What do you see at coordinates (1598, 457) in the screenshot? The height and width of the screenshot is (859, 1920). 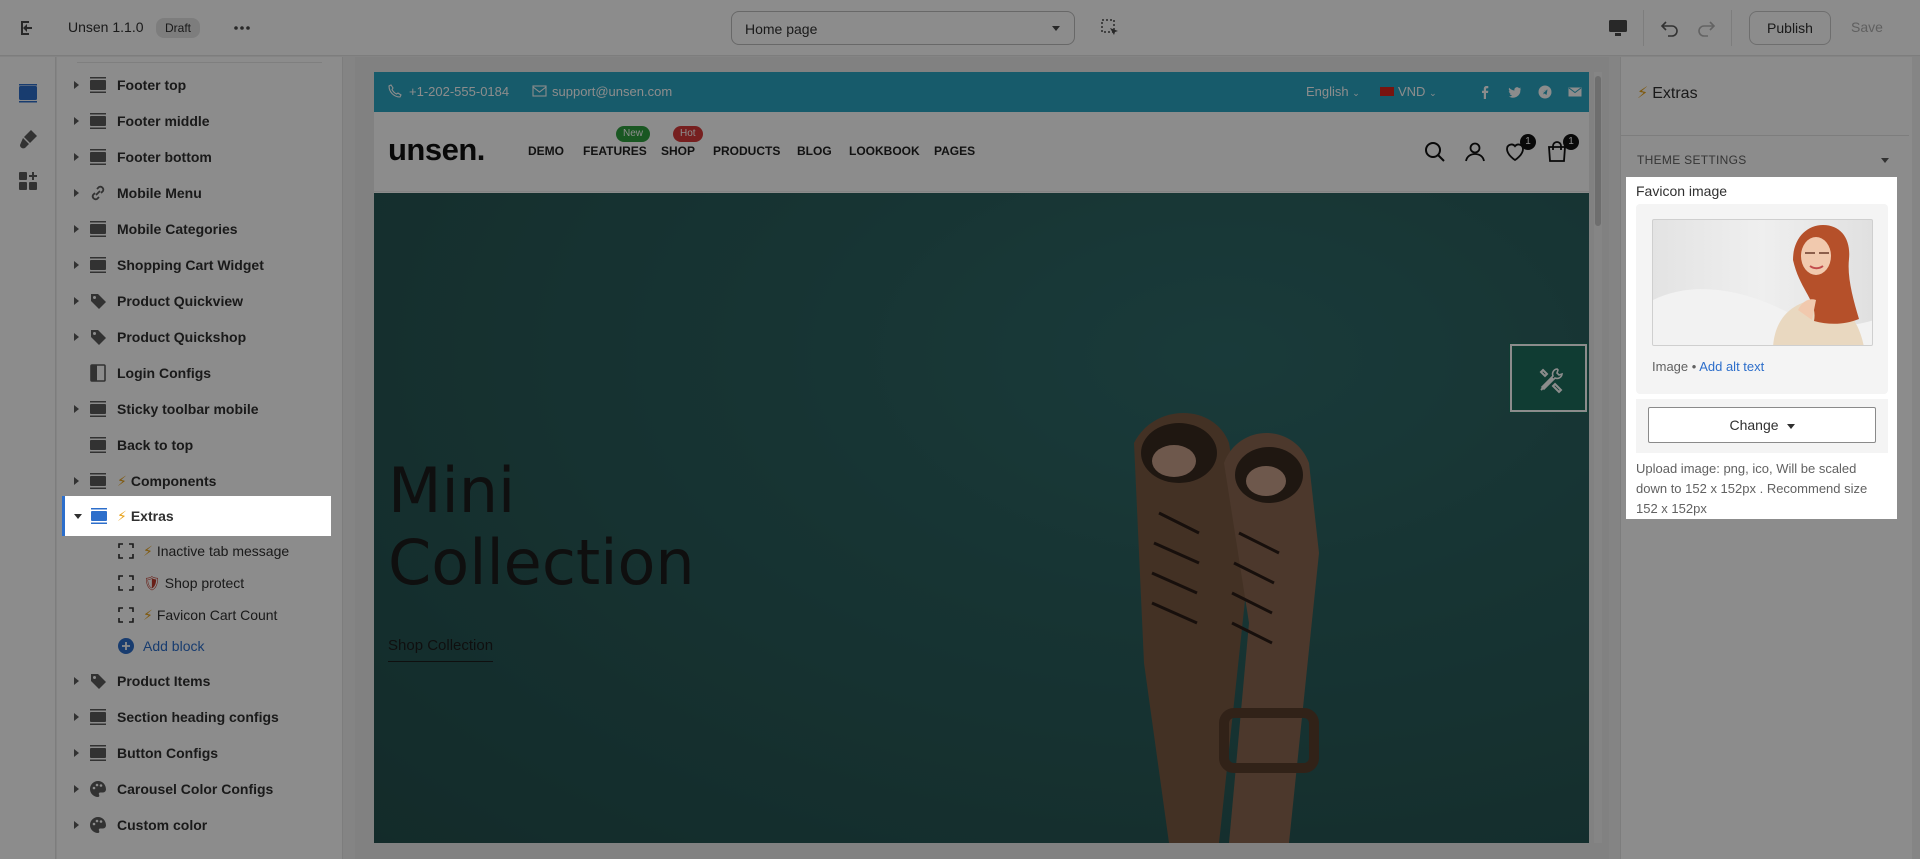 I see `preview-scrollbar` at bounding box center [1598, 457].